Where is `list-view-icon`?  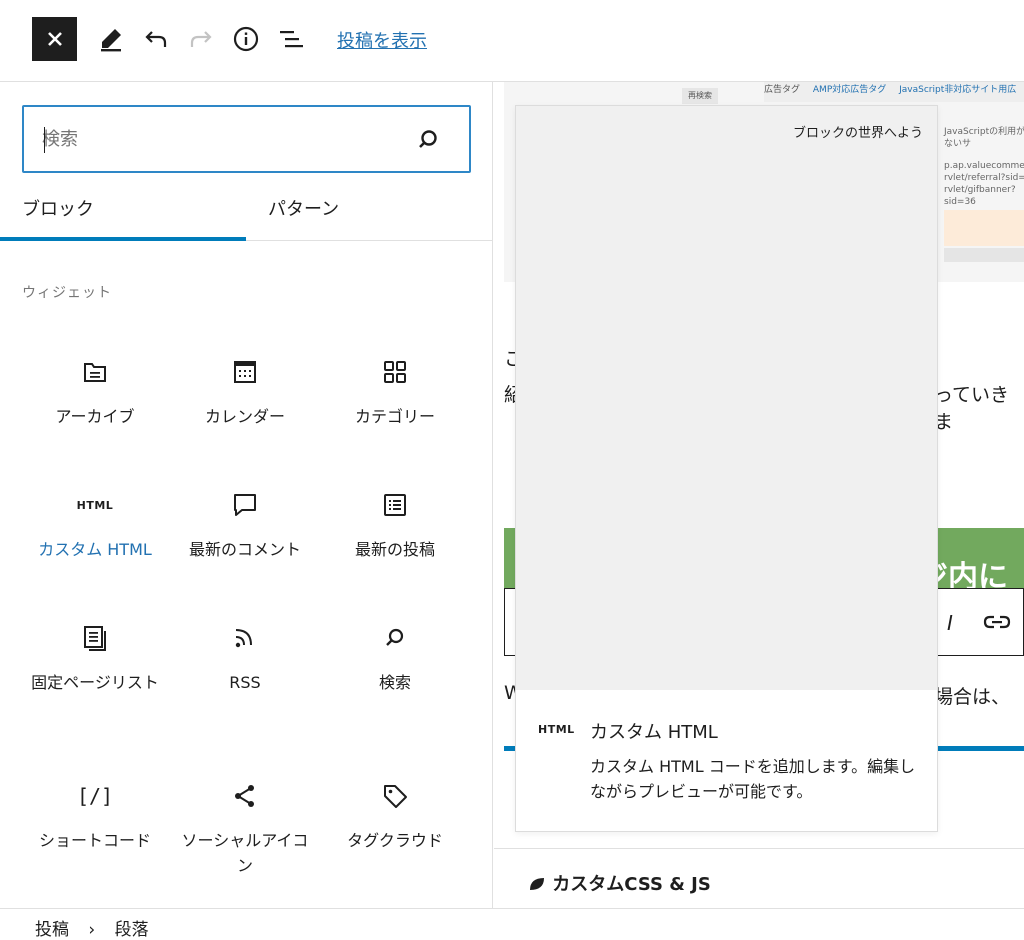
list-view-icon is located at coordinates (291, 39).